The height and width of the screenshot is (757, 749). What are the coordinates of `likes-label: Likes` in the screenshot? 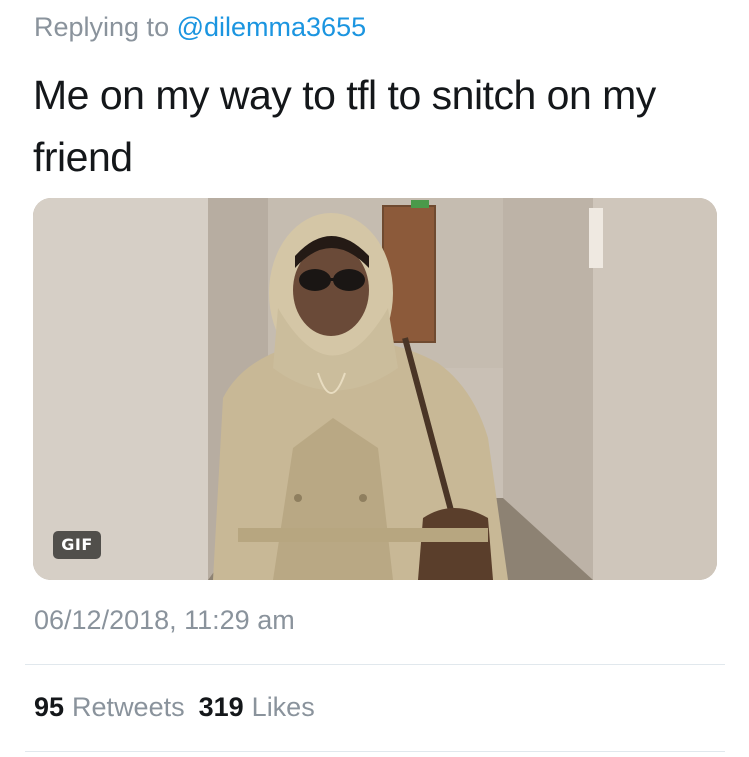 It's located at (283, 707).